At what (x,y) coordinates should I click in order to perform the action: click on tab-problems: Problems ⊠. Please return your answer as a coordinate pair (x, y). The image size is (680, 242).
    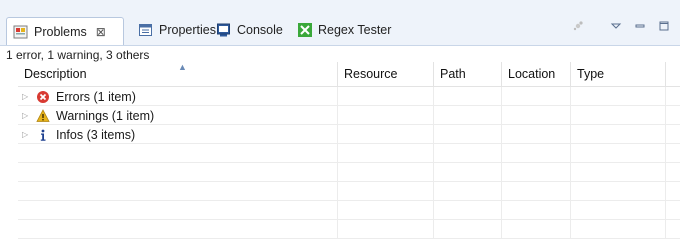
    Looking at the image, I should click on (65, 31).